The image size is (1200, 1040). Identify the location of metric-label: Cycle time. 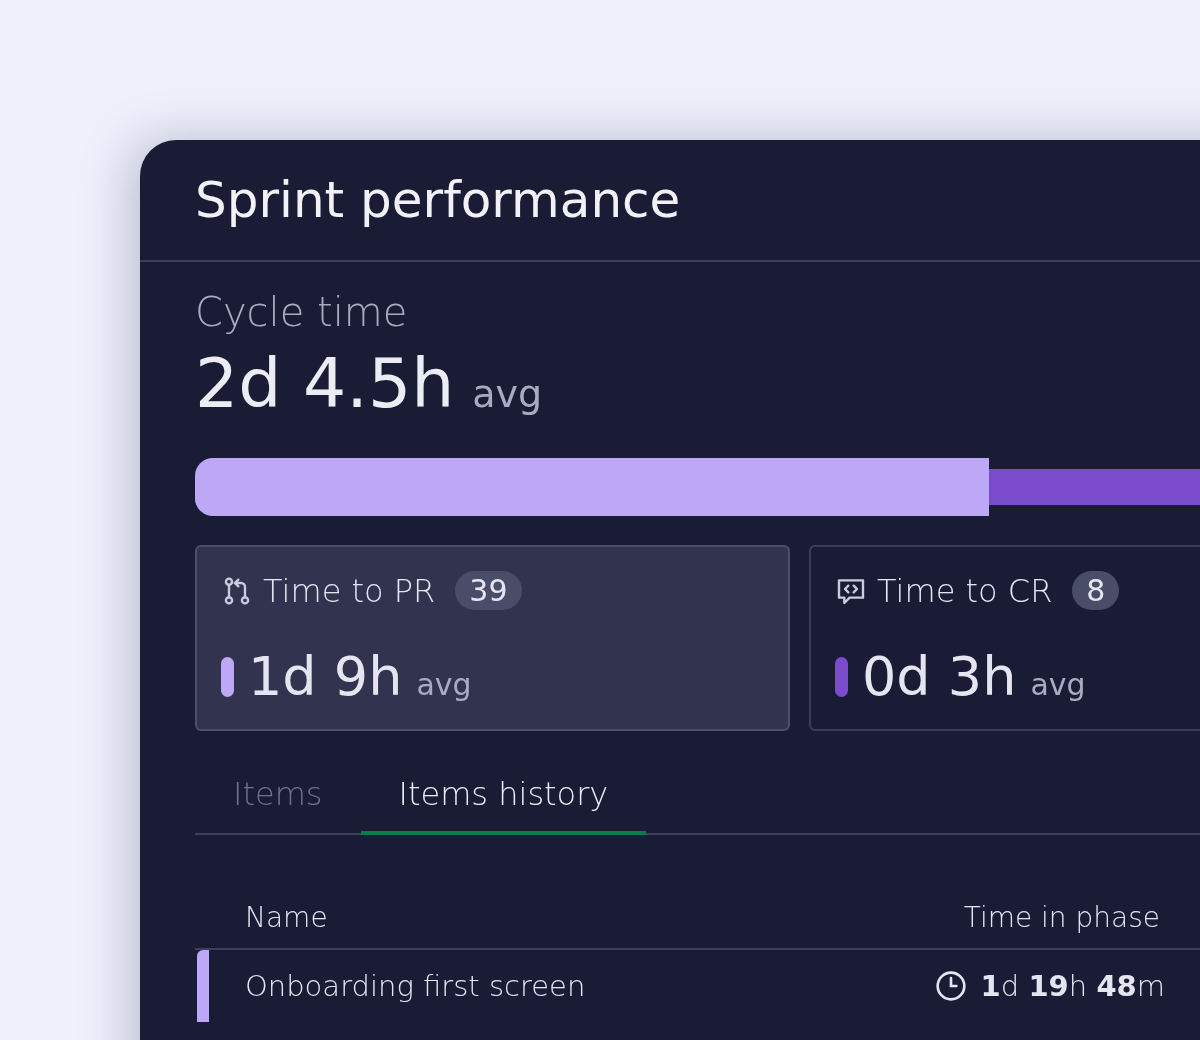
(302, 312).